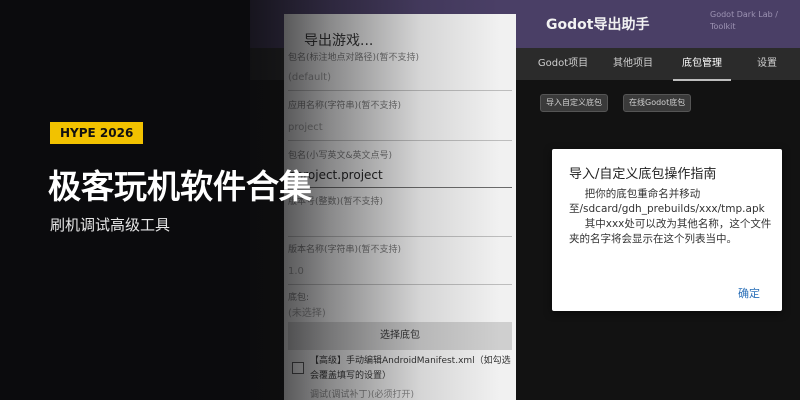 Image resolution: width=800 pixels, height=400 pixels. What do you see at coordinates (110, 225) in the screenshot?
I see `promo-subline: 刷机调试高级工具` at bounding box center [110, 225].